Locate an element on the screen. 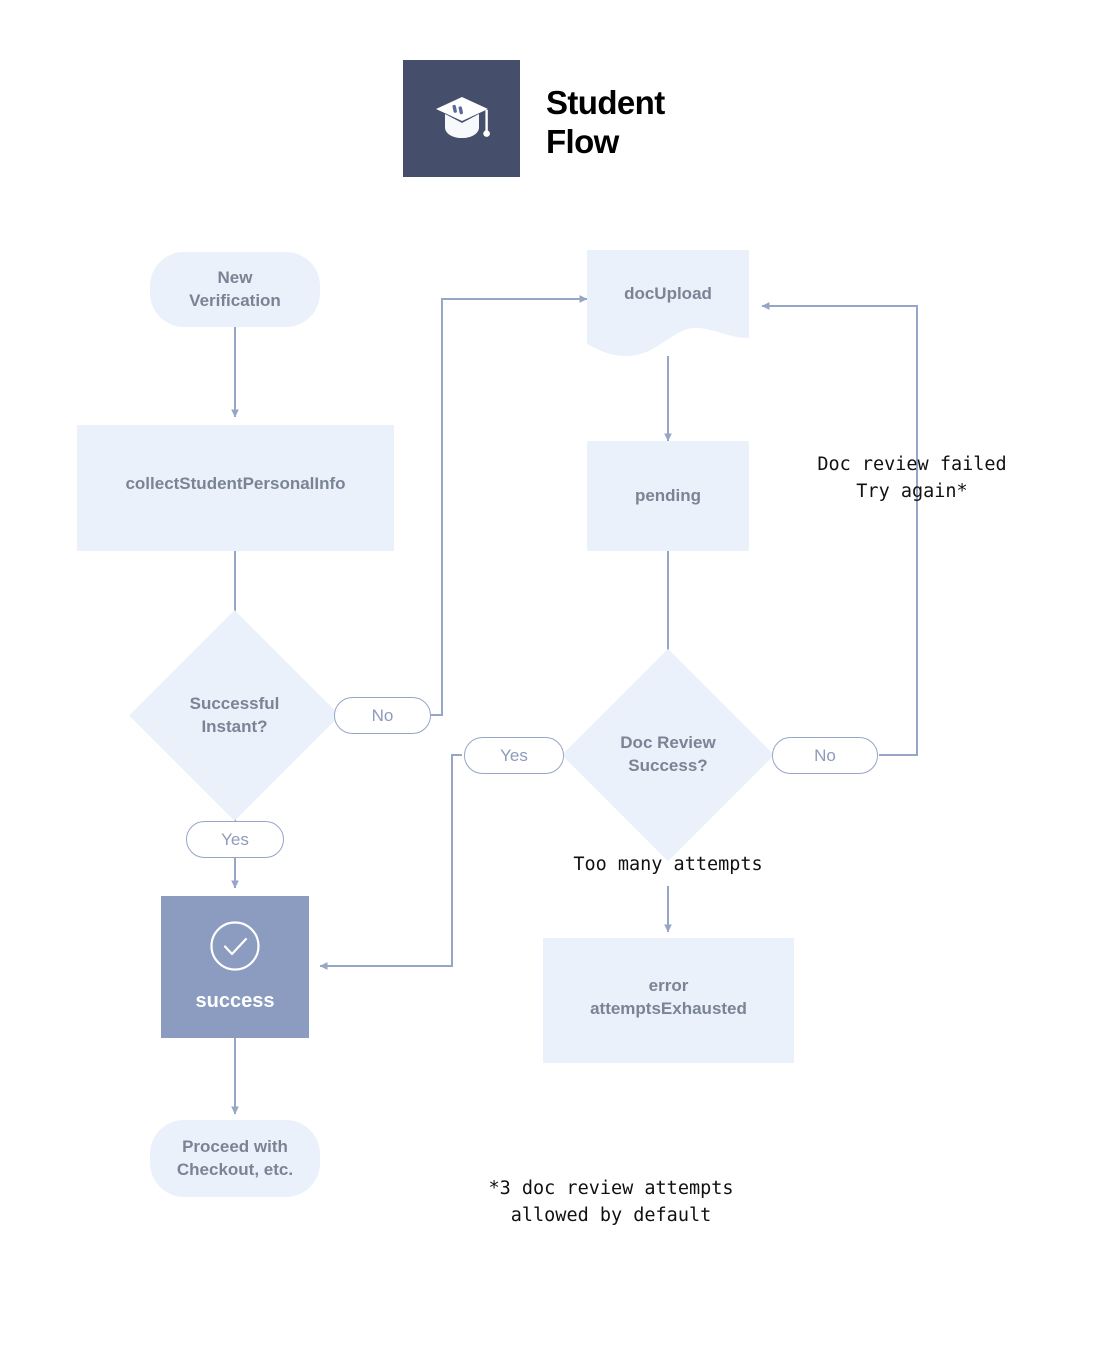  node-collect-student-personal-info-label: collectStudentPersonalInfo is located at coordinates (235, 483).